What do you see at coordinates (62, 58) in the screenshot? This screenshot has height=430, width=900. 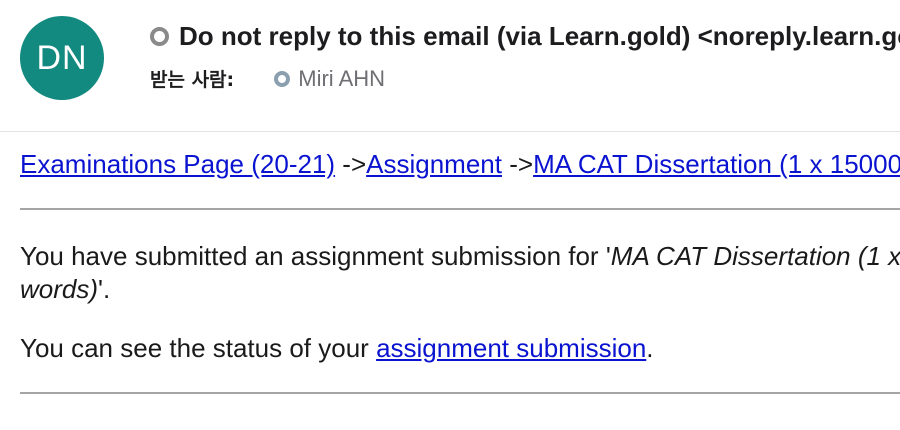 I see `sender-avatar: DN` at bounding box center [62, 58].